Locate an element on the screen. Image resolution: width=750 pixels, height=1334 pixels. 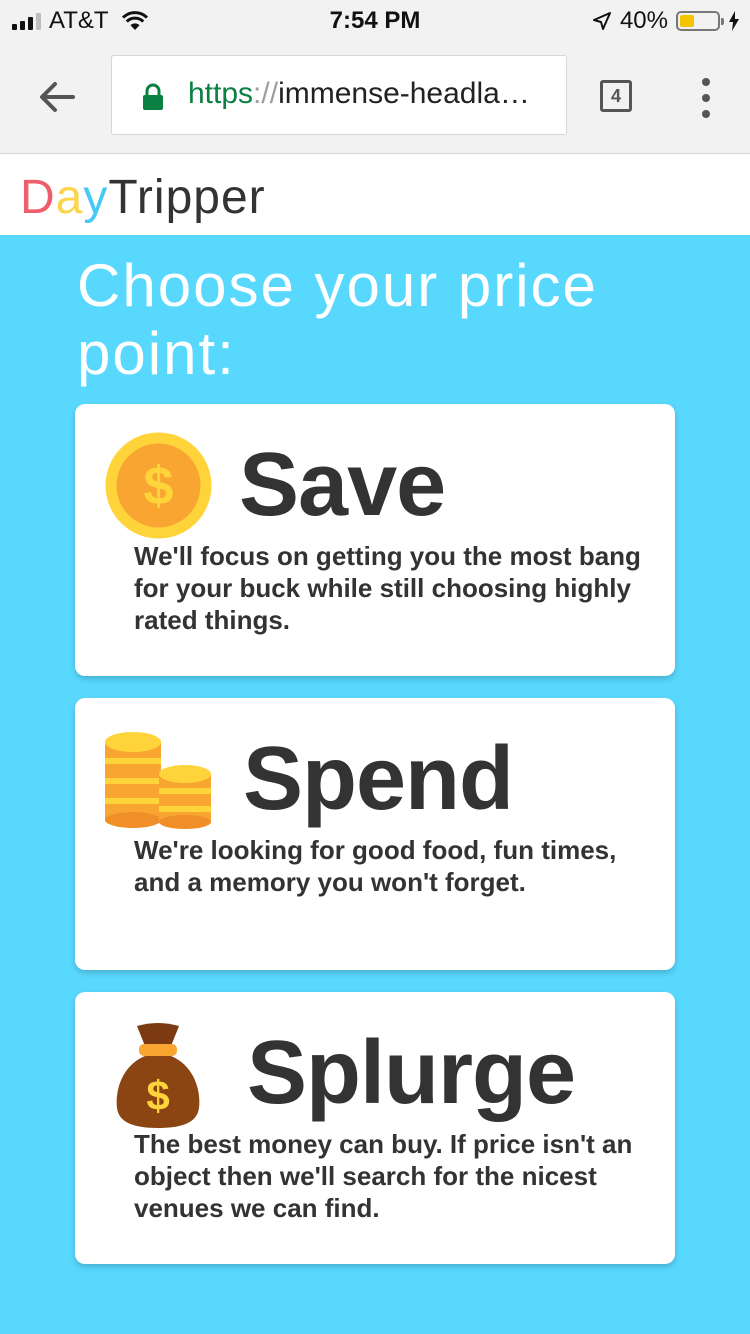
browser-toolbar: https://immense-headla… 4 is located at coordinates (375, 97).